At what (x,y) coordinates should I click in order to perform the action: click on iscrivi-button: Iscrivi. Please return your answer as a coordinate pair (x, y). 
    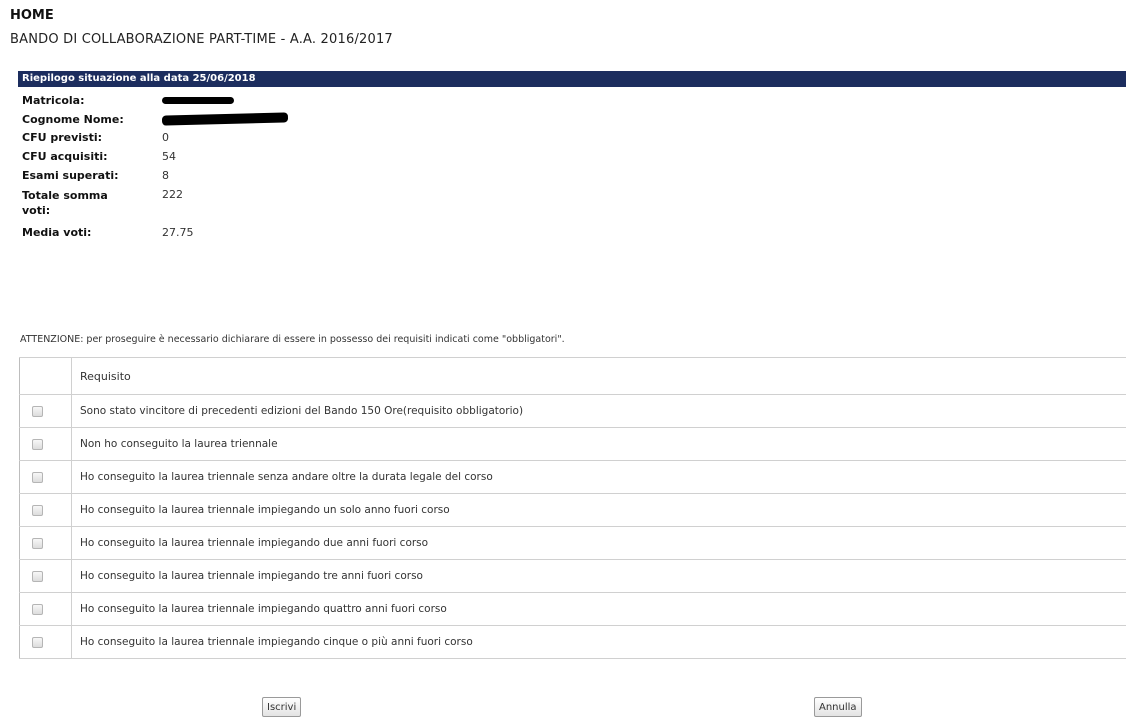
    Looking at the image, I should click on (282, 707).